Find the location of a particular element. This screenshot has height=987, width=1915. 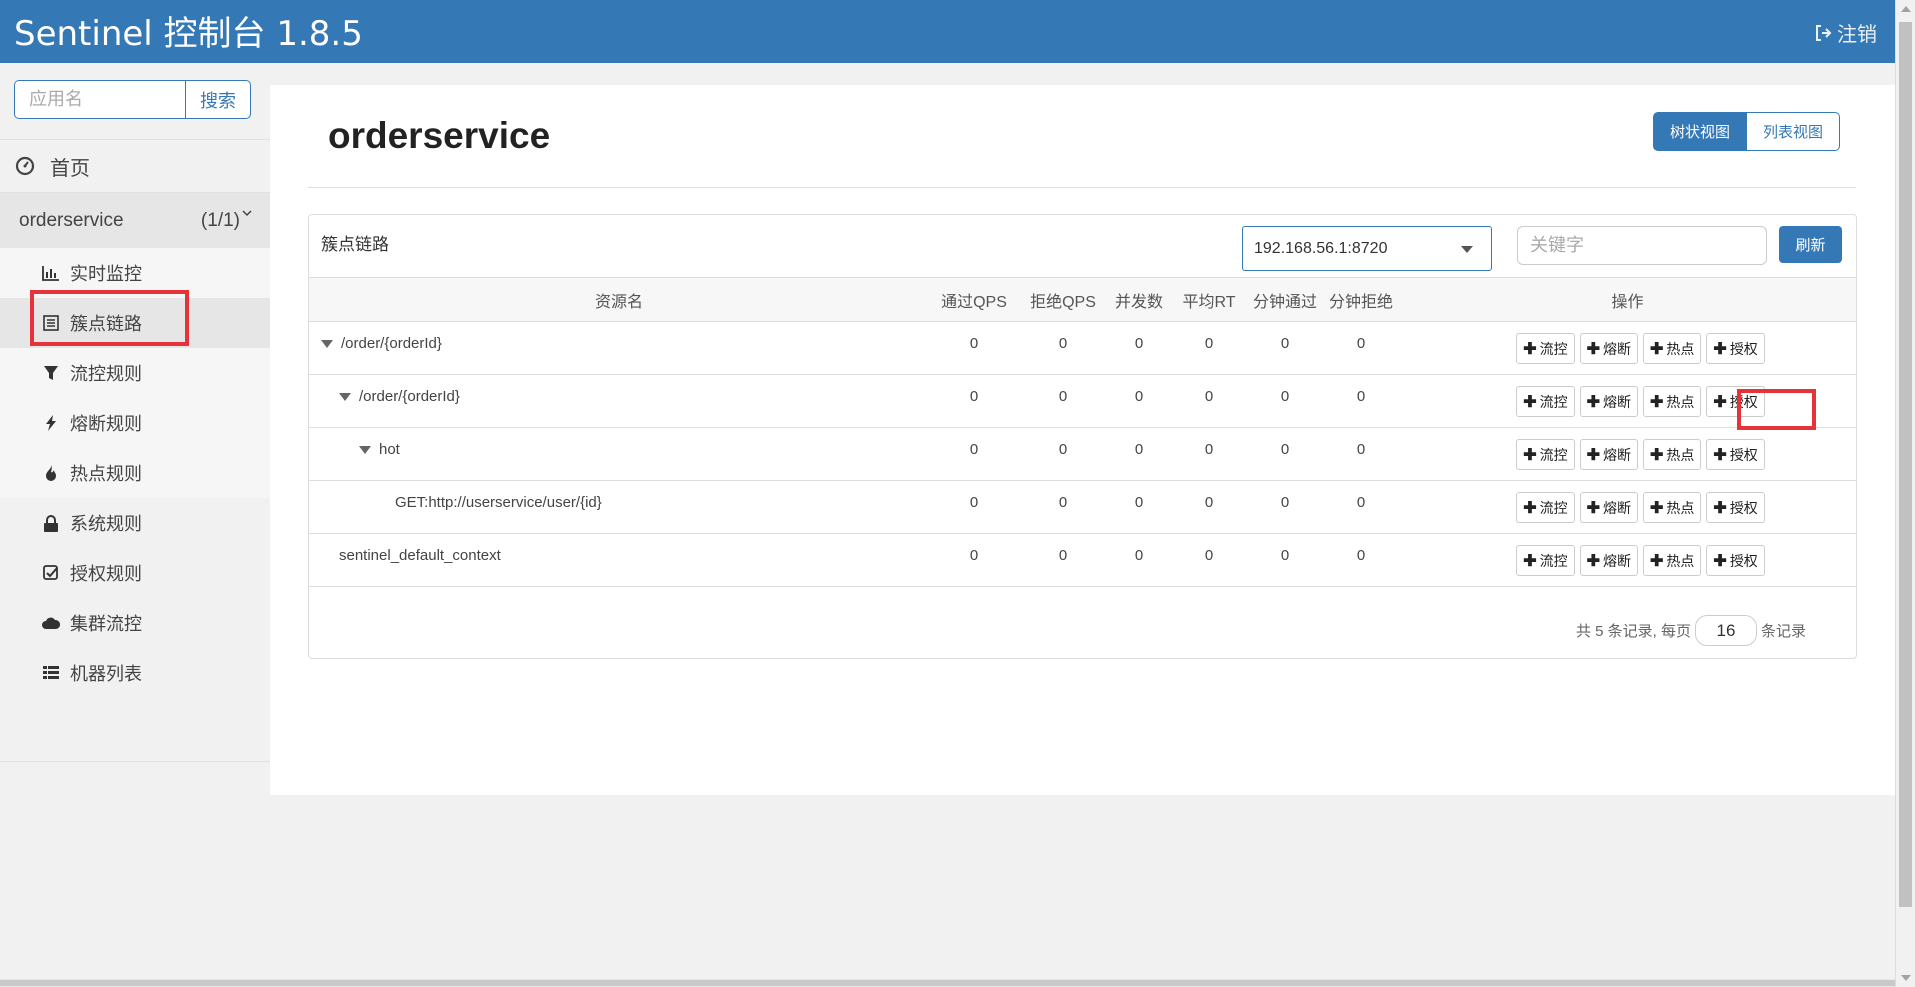

menu-label: 流控规则 is located at coordinates (106, 374).